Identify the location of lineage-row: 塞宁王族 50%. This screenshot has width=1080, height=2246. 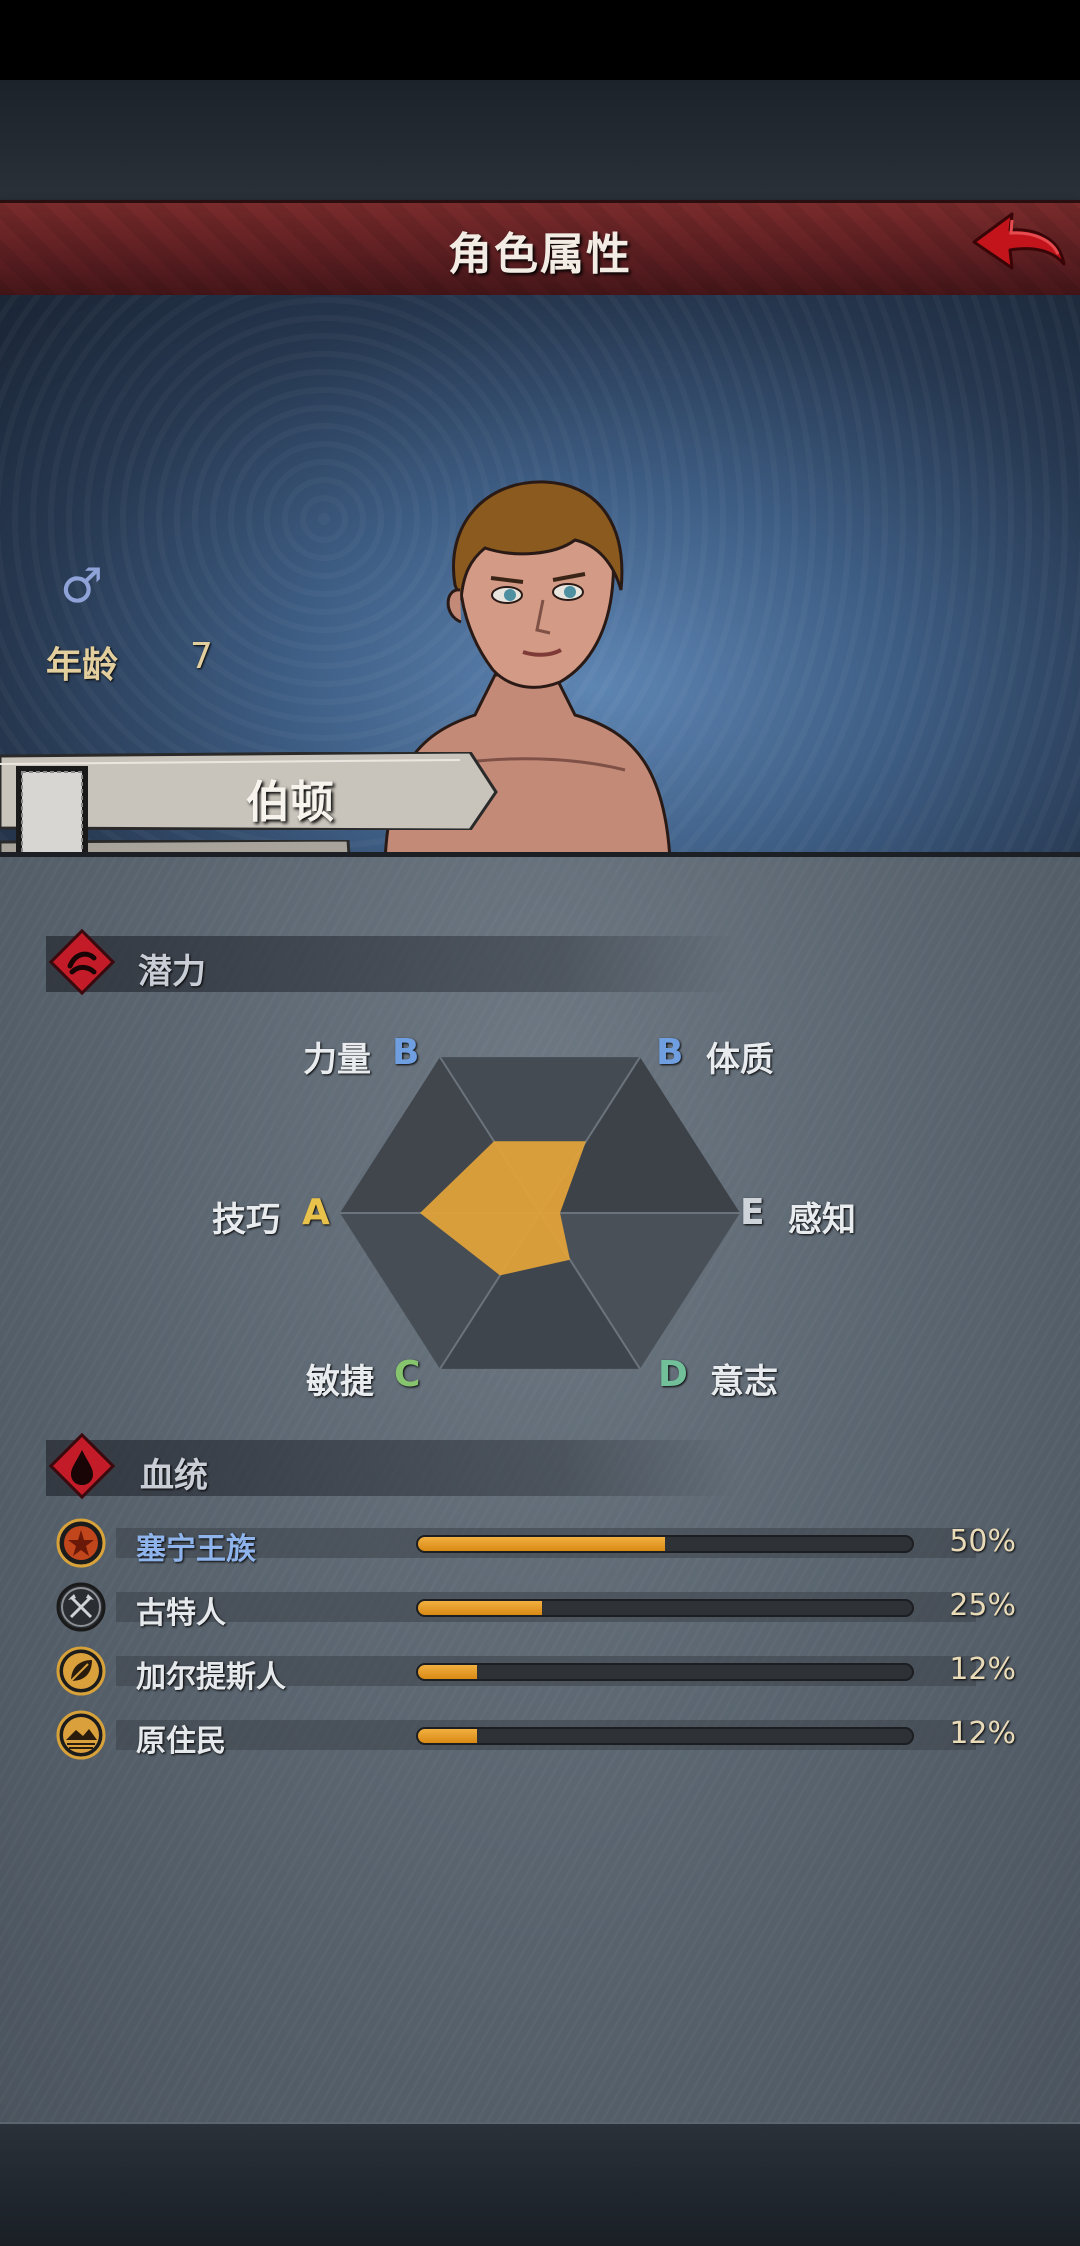
(536, 1544).